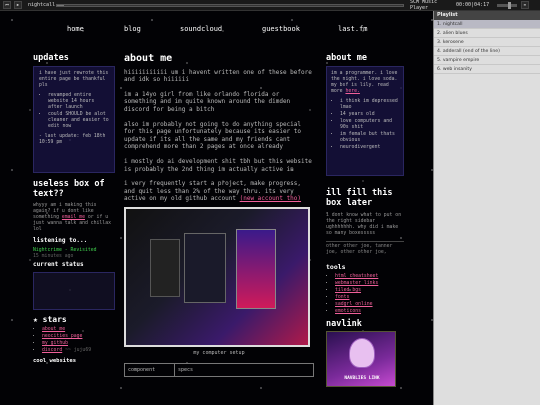  What do you see at coordinates (348, 290) in the screenshot?
I see `tool-link: tiled bgs` at bounding box center [348, 290].